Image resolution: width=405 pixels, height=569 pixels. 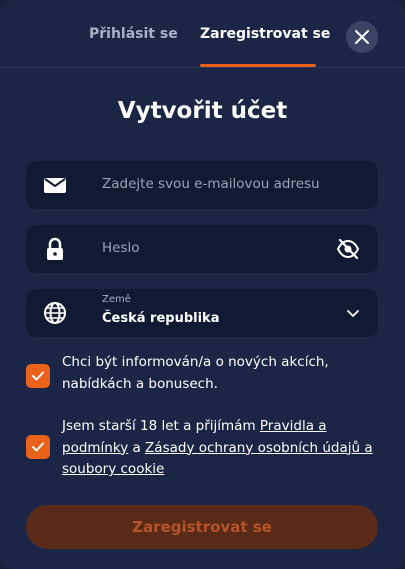 I want to click on globe-icon, so click(x=55, y=313).